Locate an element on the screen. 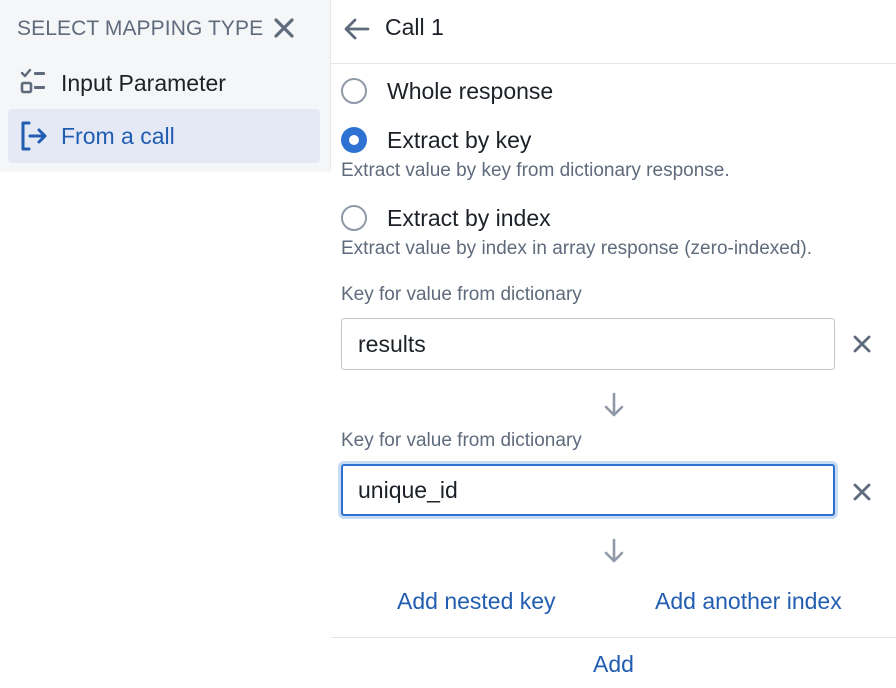 The width and height of the screenshot is (896, 688). add-button: Add is located at coordinates (613, 664).